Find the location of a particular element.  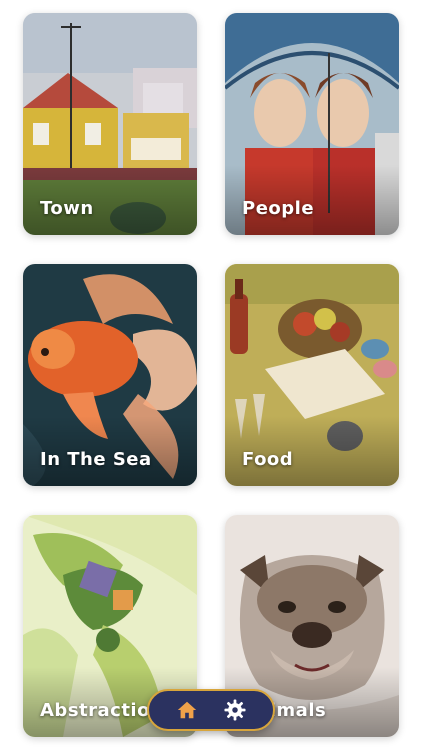

home-icon is located at coordinates (187, 710).